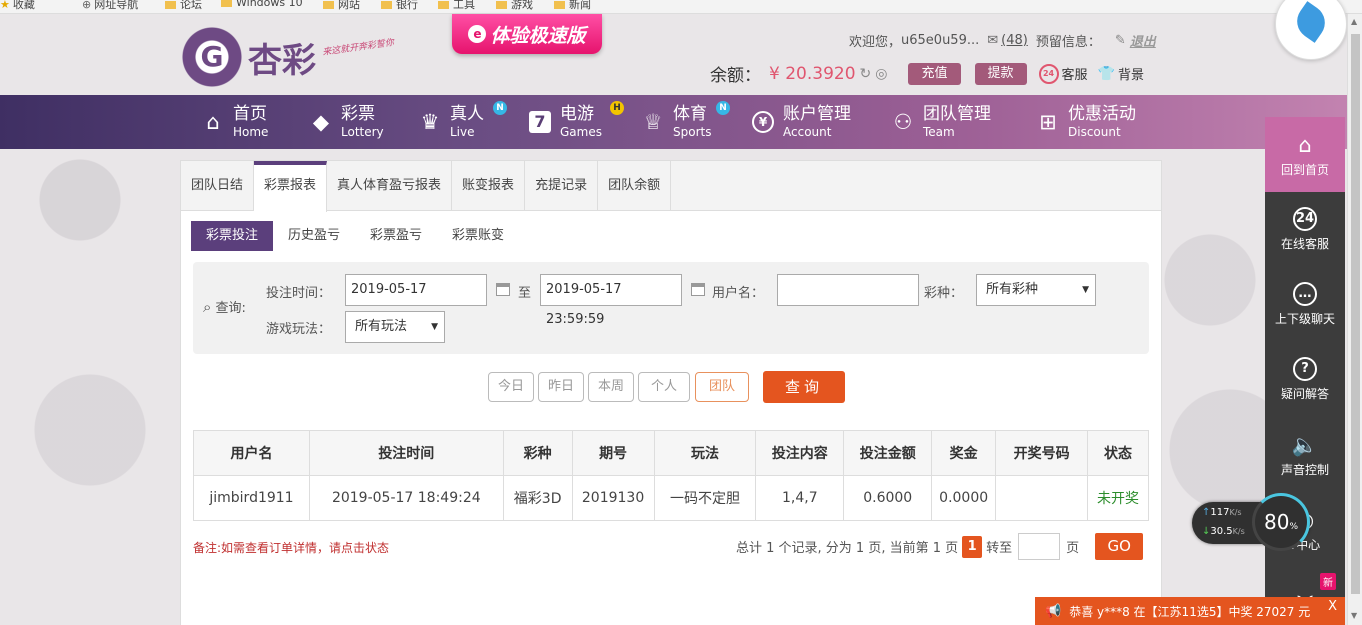 Image resolution: width=1362 pixels, height=625 pixels. What do you see at coordinates (1305, 369) in the screenshot?
I see `question-icon: ?` at bounding box center [1305, 369].